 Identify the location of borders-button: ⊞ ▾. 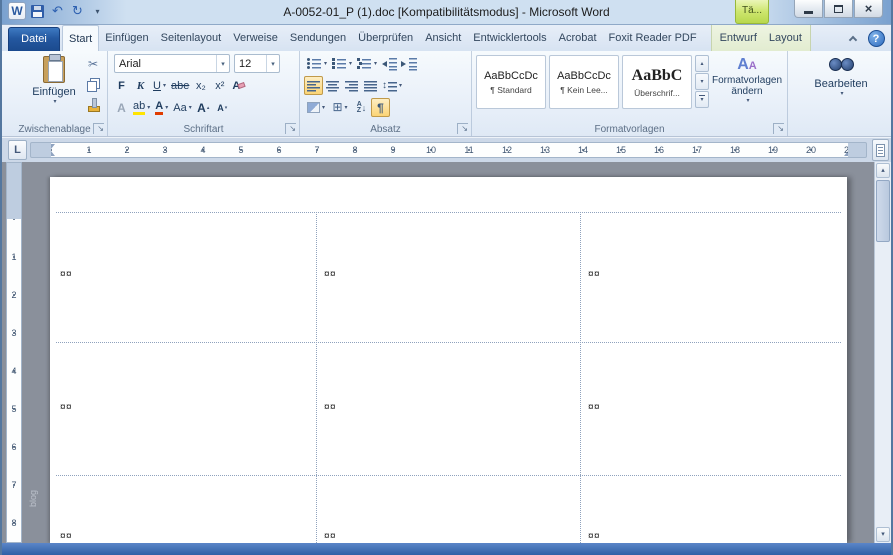
(340, 107).